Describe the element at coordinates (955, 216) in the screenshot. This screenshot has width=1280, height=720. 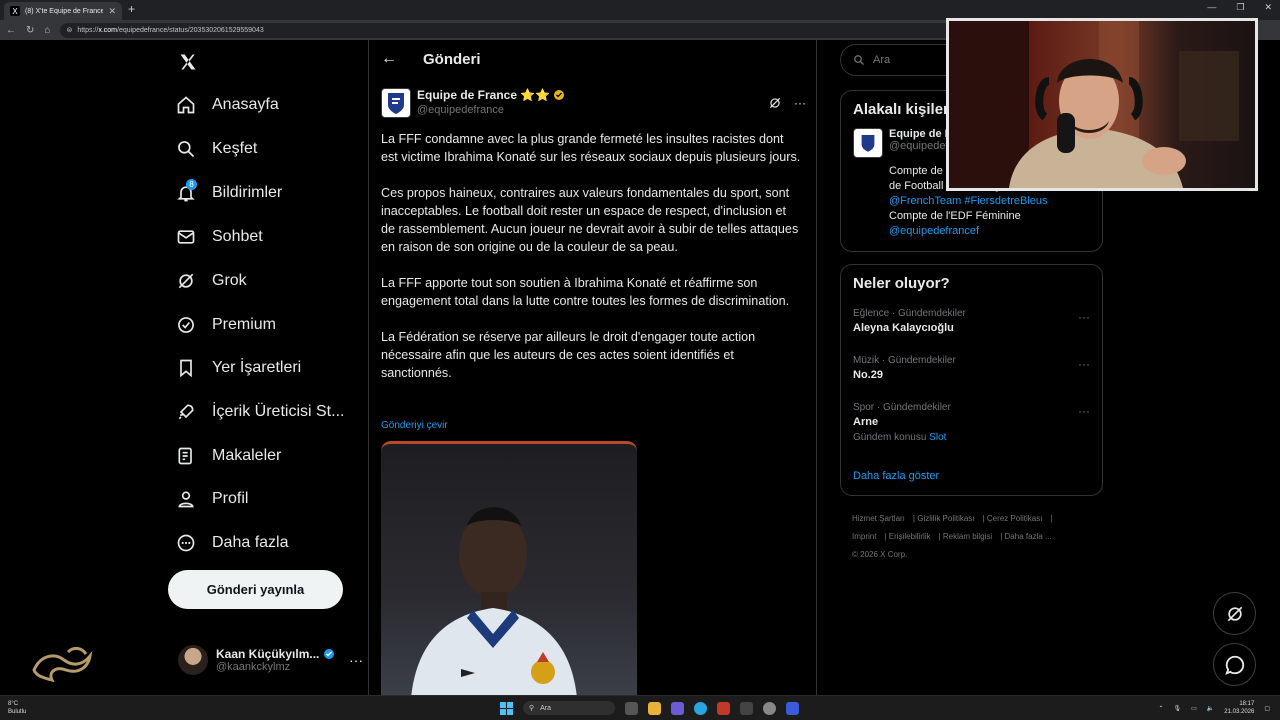
I see `related-bio-line: Compte de l'EDF Féminine` at that location.